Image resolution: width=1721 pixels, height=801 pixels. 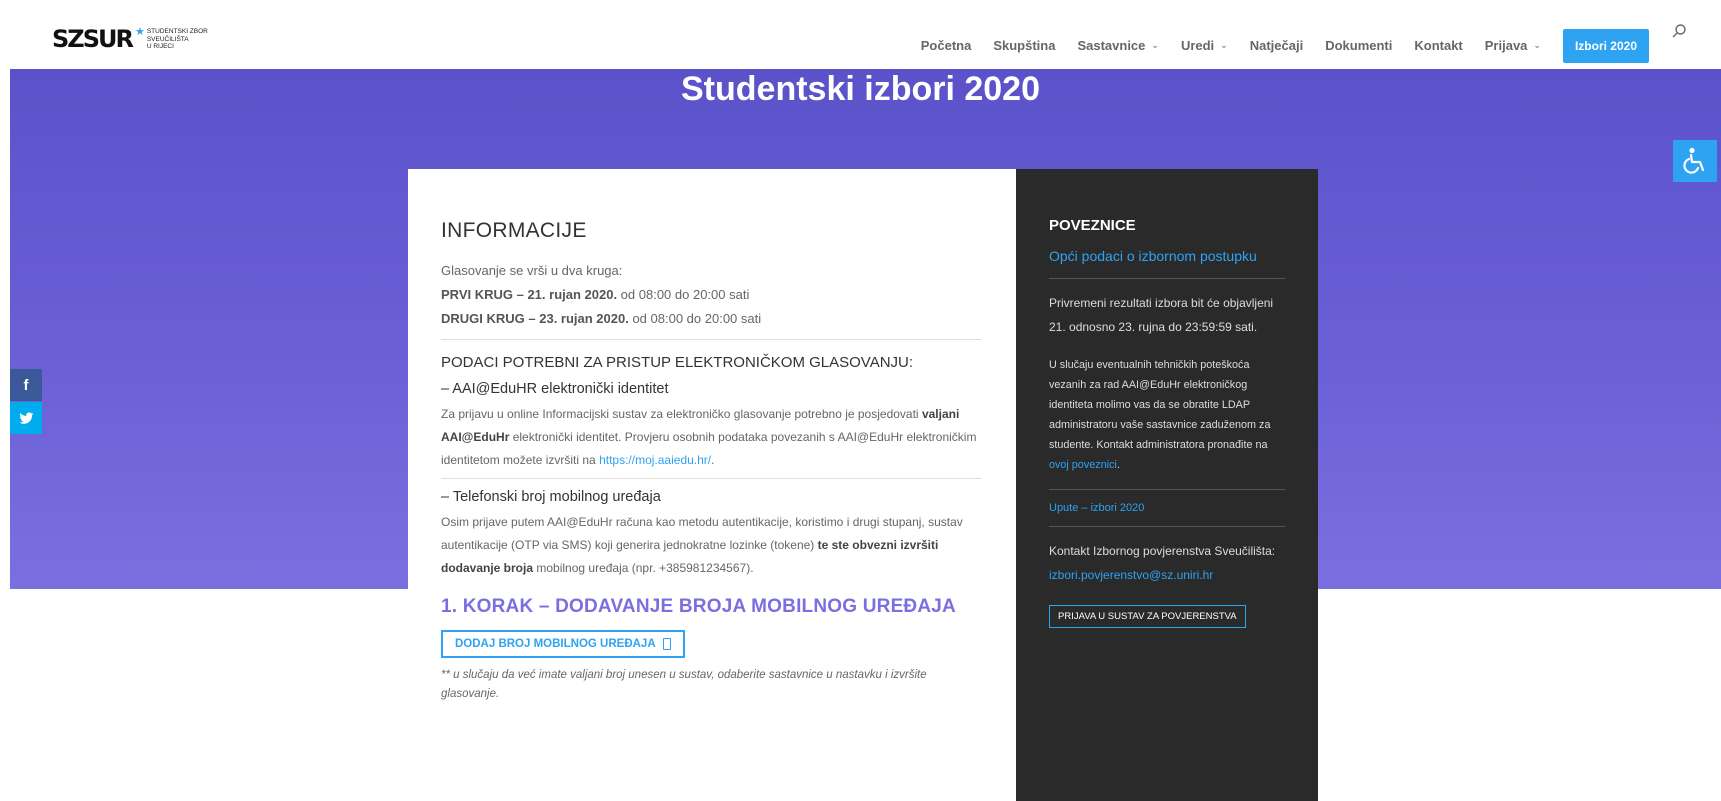 What do you see at coordinates (1276, 34) in the screenshot?
I see `nav-item-natjecaji: Natječaji` at bounding box center [1276, 34].